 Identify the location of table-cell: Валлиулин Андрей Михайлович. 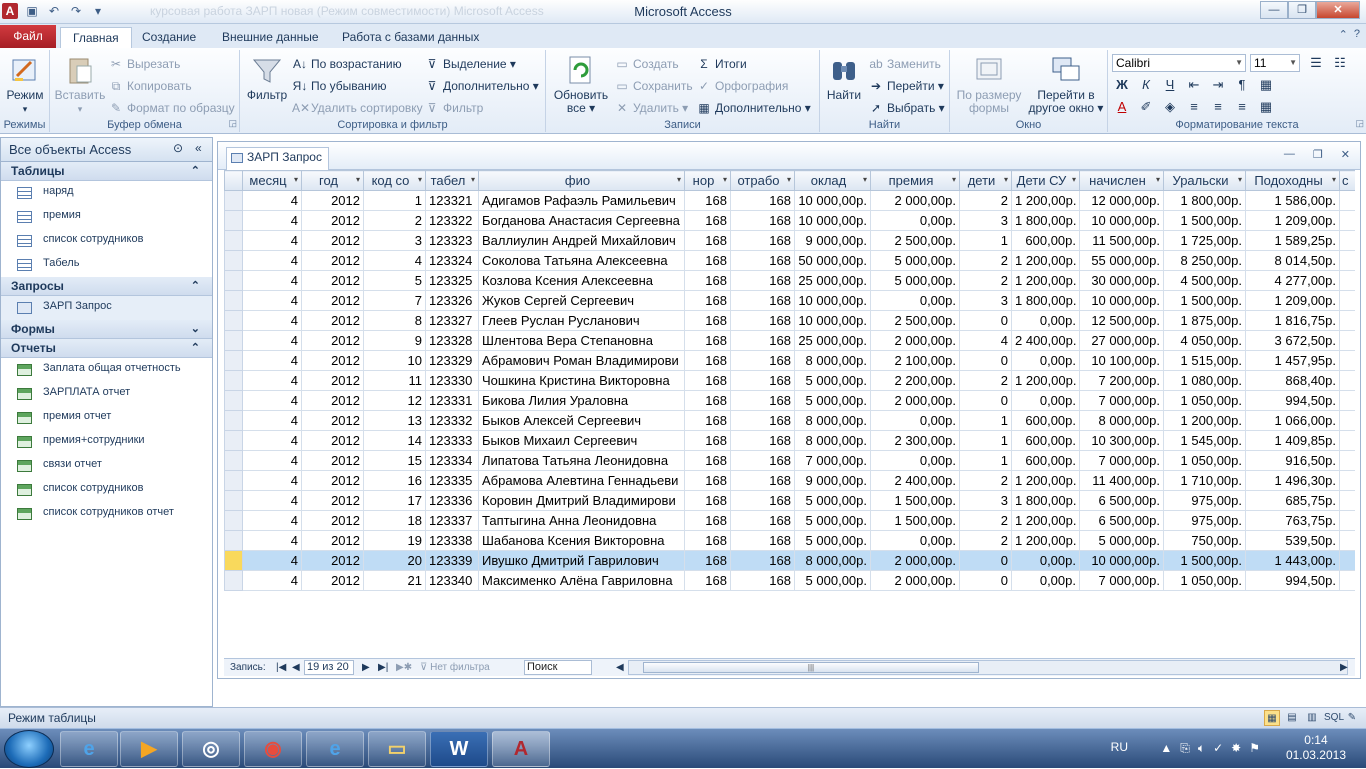
(581, 240).